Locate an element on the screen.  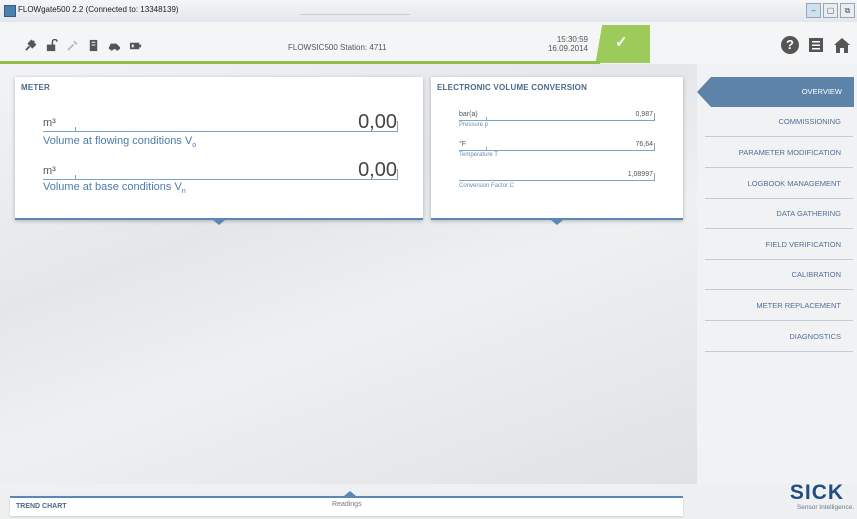
nav-calibration: CALIBRATION is located at coordinates (779, 275).